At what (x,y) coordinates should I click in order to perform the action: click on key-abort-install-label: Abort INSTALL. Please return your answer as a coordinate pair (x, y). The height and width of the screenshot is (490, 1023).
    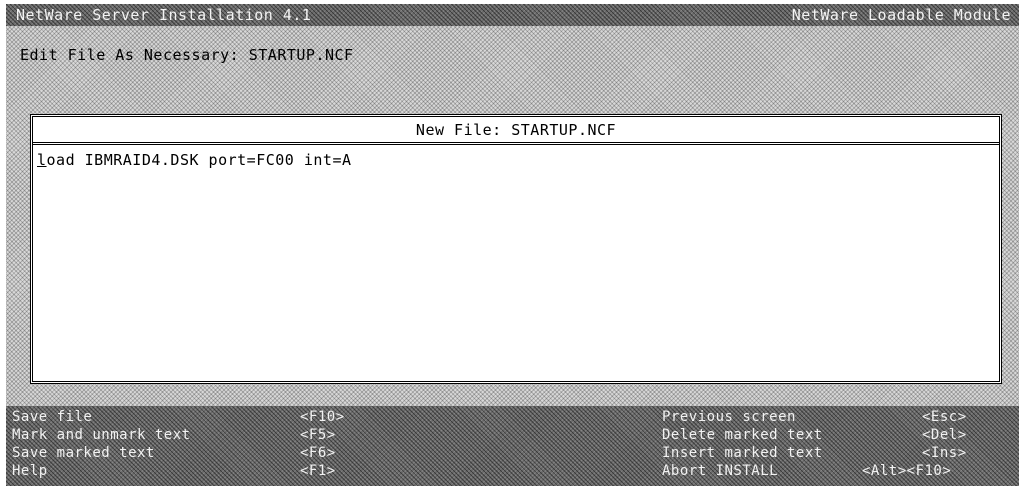
    Looking at the image, I should click on (720, 471).